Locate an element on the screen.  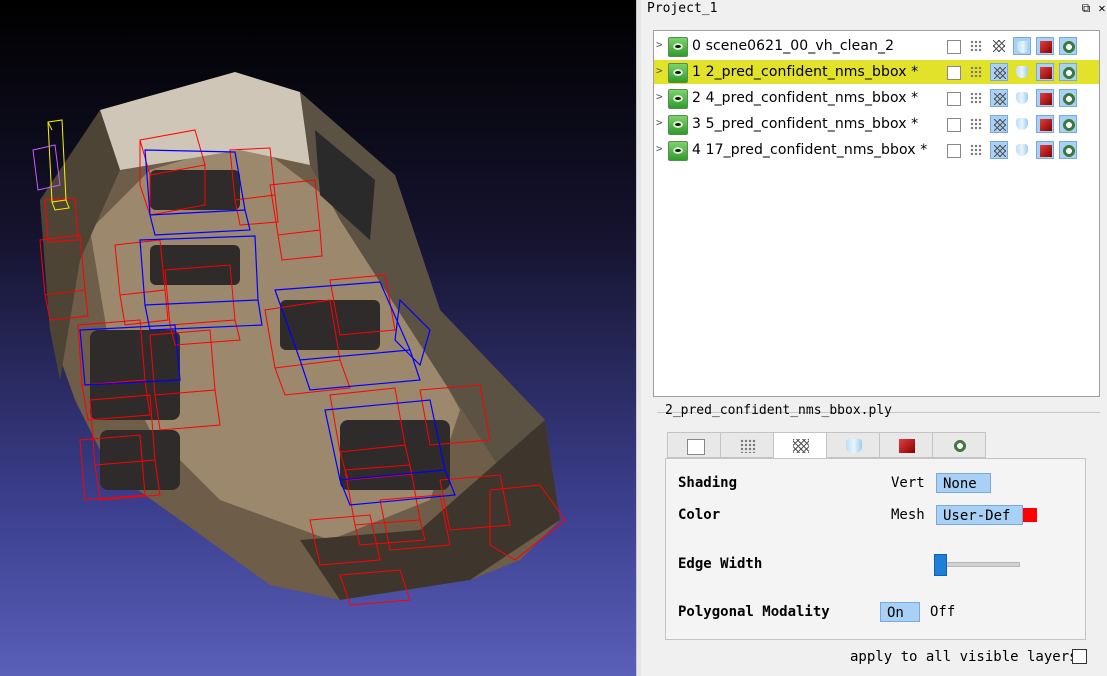
modality-on-button: On is located at coordinates (900, 612).